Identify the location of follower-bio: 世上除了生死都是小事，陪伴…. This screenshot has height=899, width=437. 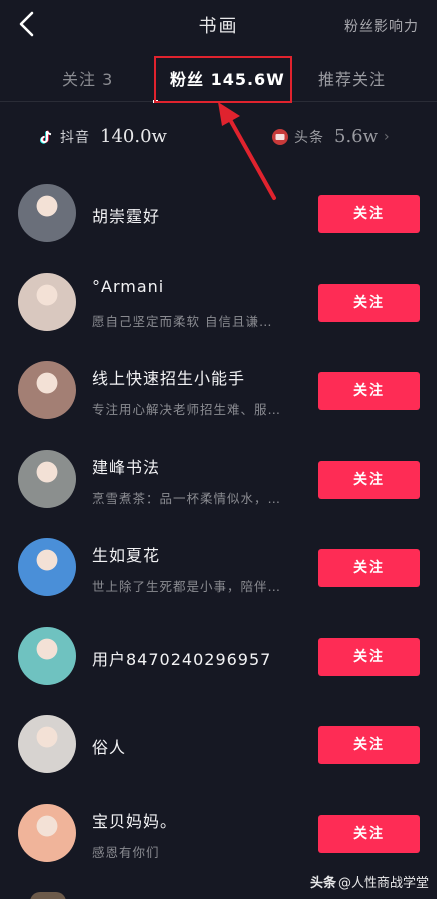
(187, 586).